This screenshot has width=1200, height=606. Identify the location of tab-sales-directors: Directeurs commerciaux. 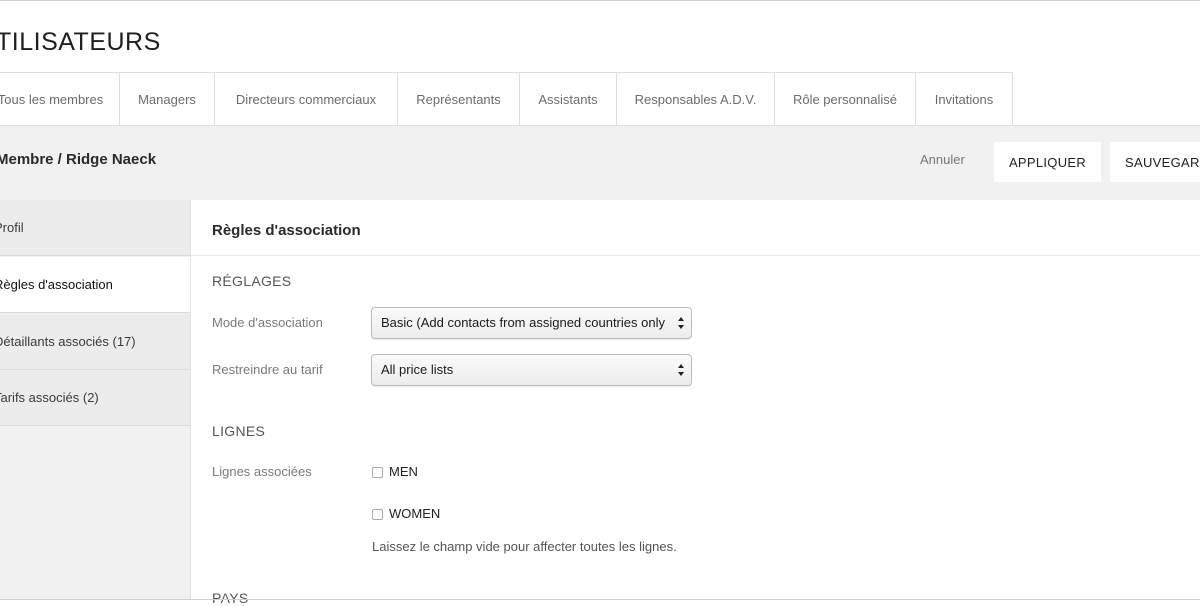
(306, 99).